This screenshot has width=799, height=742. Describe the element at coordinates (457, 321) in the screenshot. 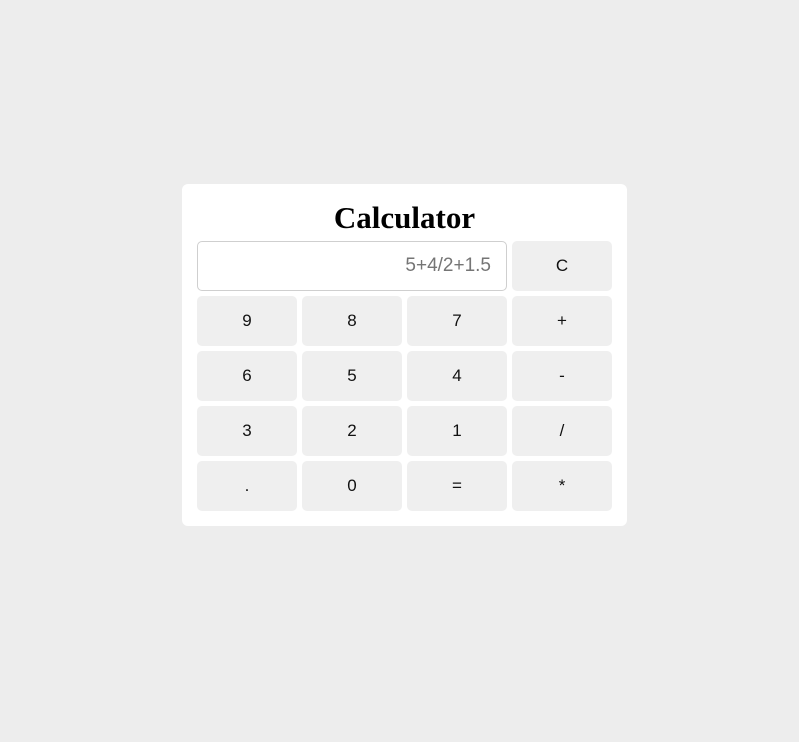

I see `key-7-button: 7` at that location.